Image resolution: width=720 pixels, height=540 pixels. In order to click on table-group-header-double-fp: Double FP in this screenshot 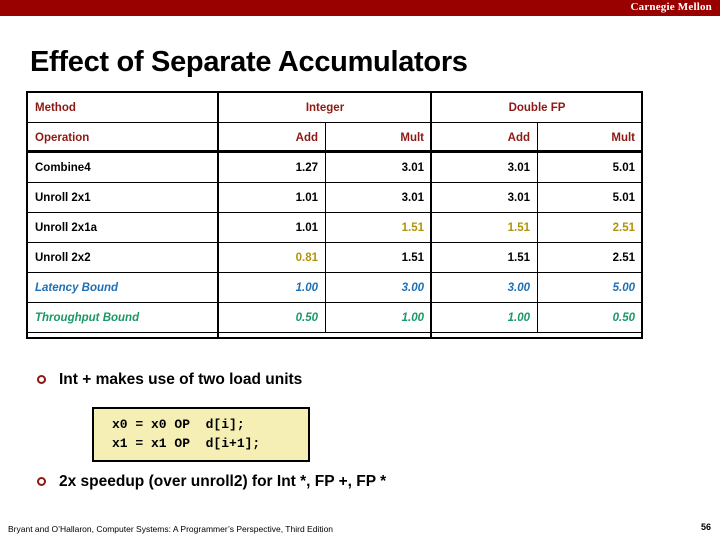, I will do `click(537, 107)`.